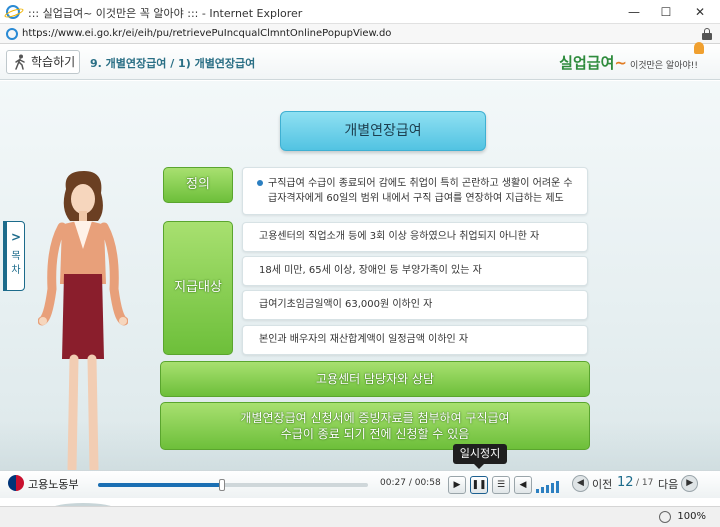  What do you see at coordinates (415, 305) in the screenshot?
I see `criteria-item: 급여기초임금일액이 63,000원 이하인 자` at bounding box center [415, 305].